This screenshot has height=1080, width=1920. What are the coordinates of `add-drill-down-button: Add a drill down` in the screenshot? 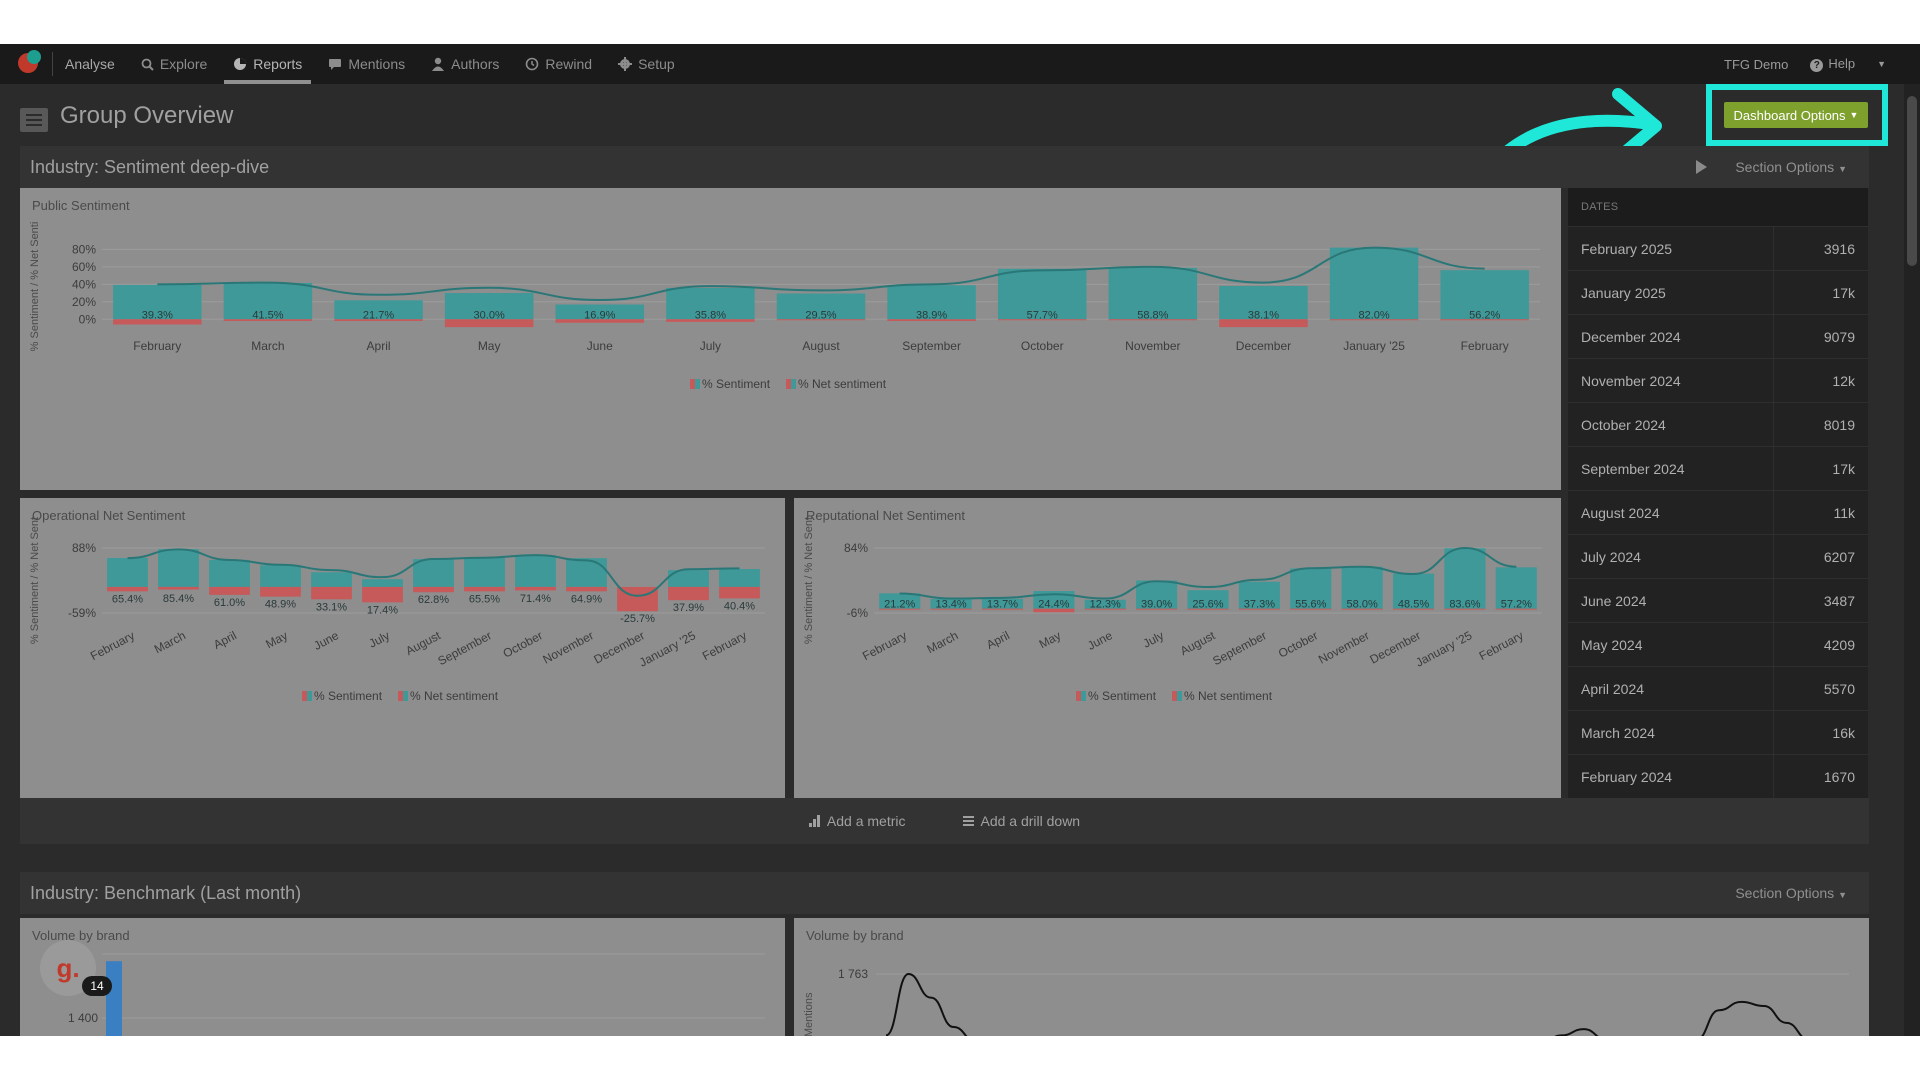 It's located at (1021, 821).